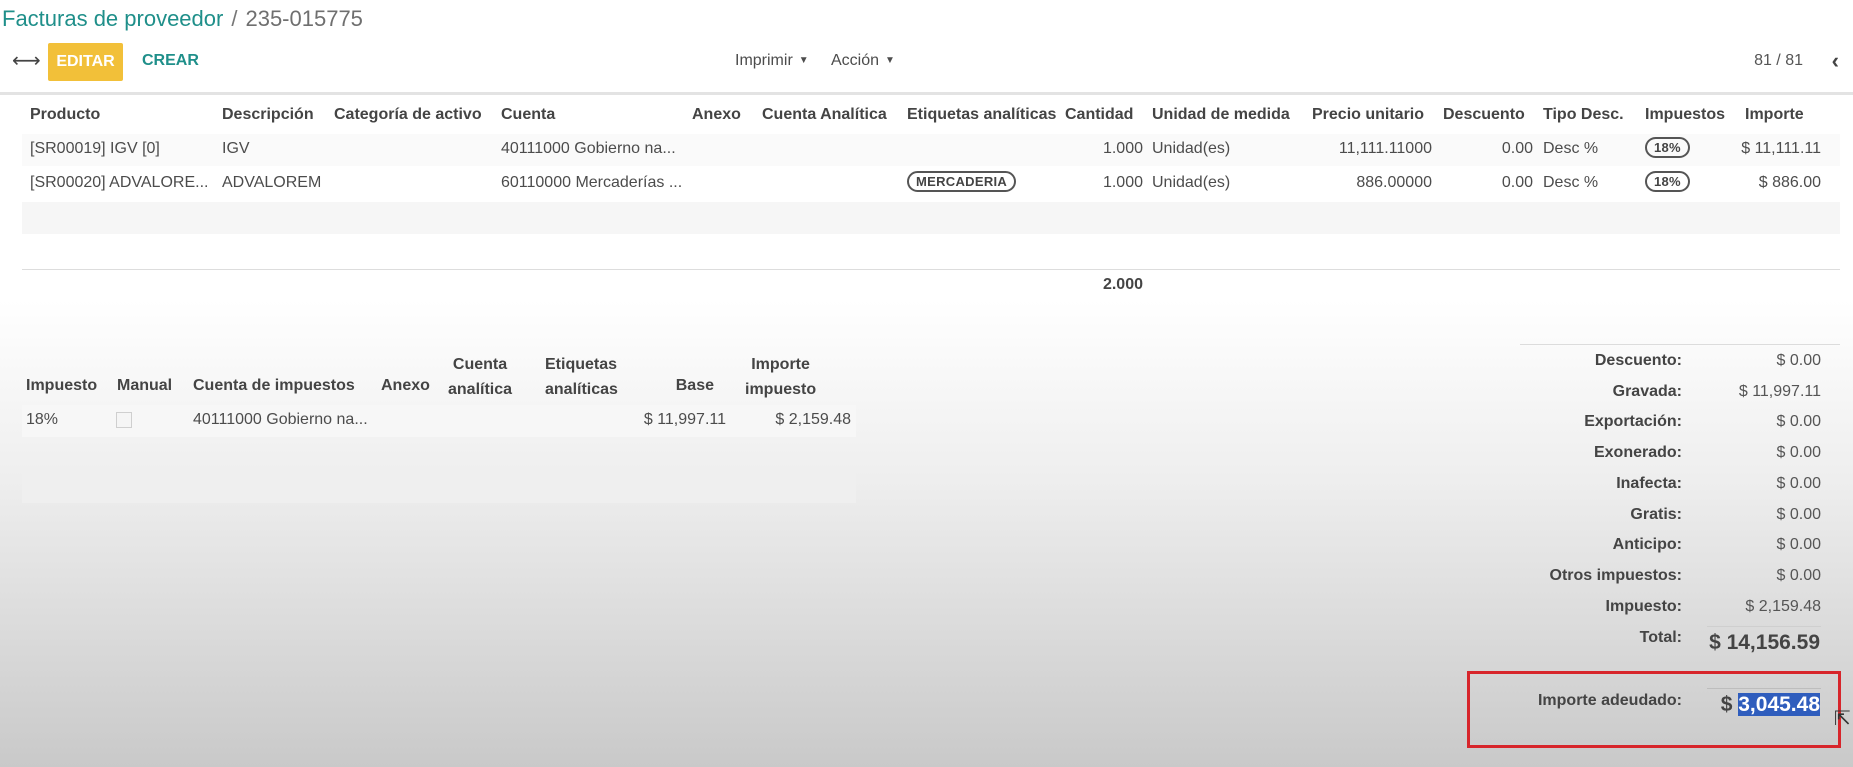  Describe the element at coordinates (1637, 452) in the screenshot. I see `totals-label: Exonerado:` at that location.